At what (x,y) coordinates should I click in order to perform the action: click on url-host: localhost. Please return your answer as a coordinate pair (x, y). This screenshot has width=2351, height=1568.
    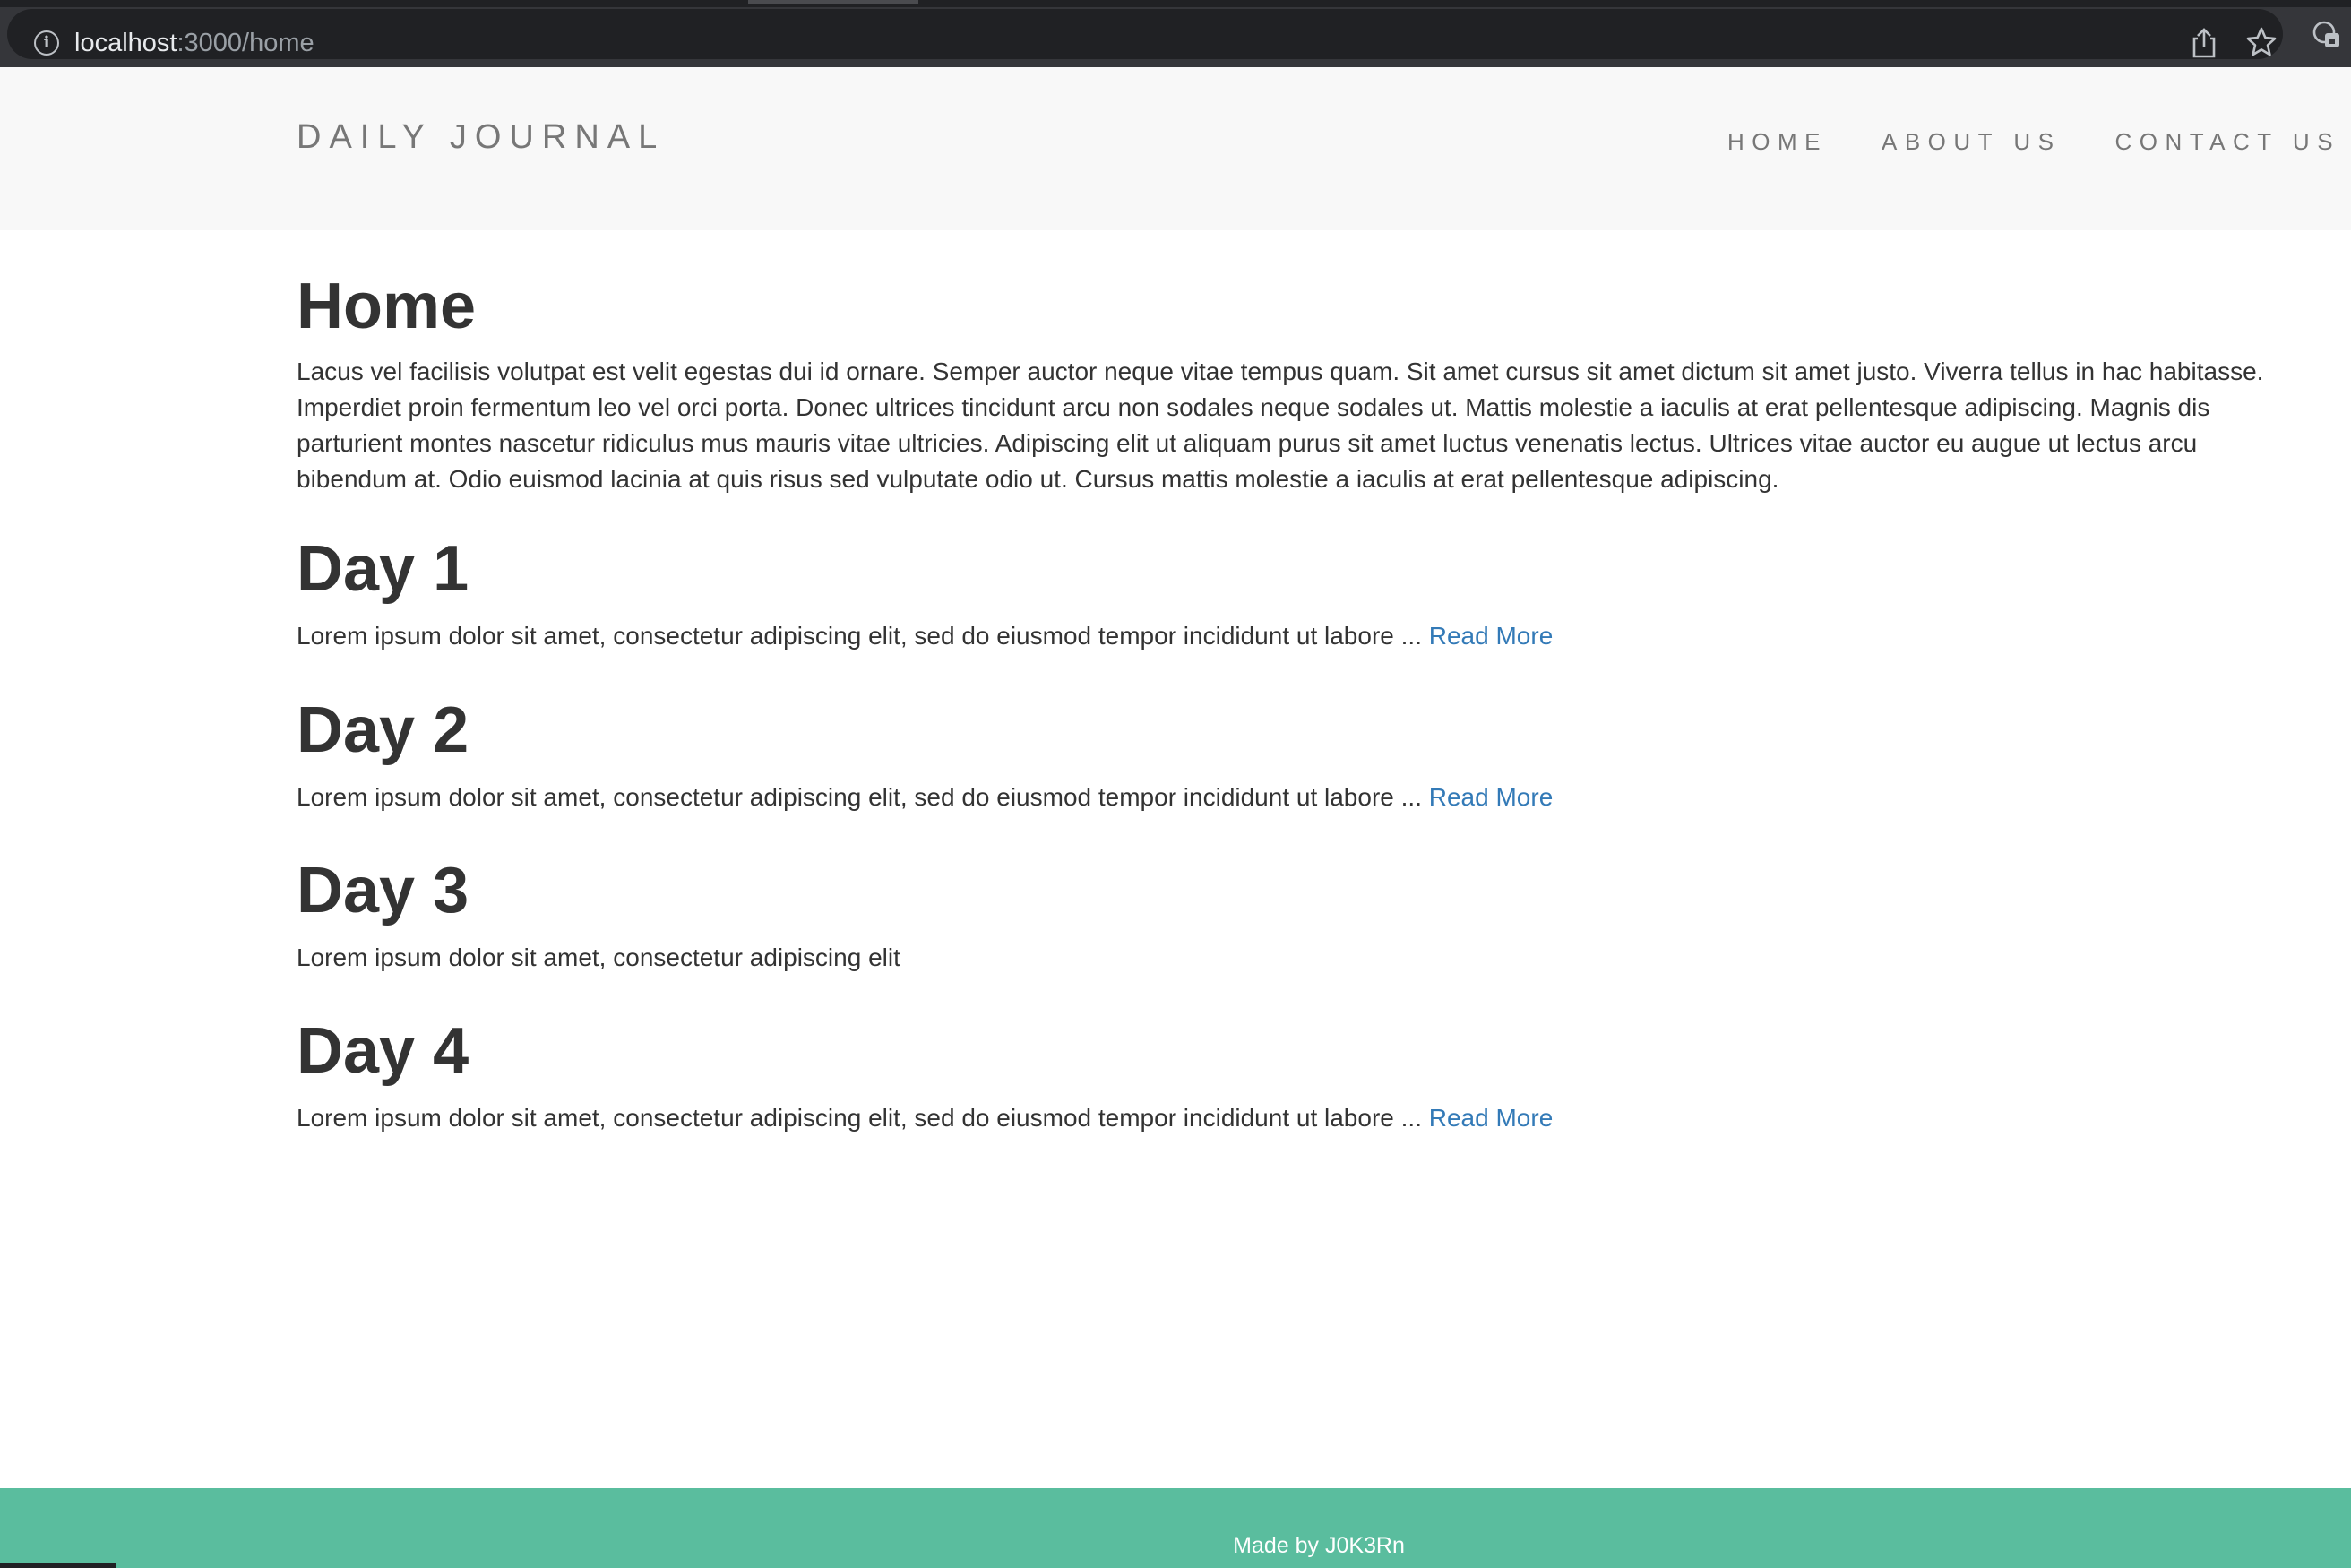
    Looking at the image, I should click on (125, 43).